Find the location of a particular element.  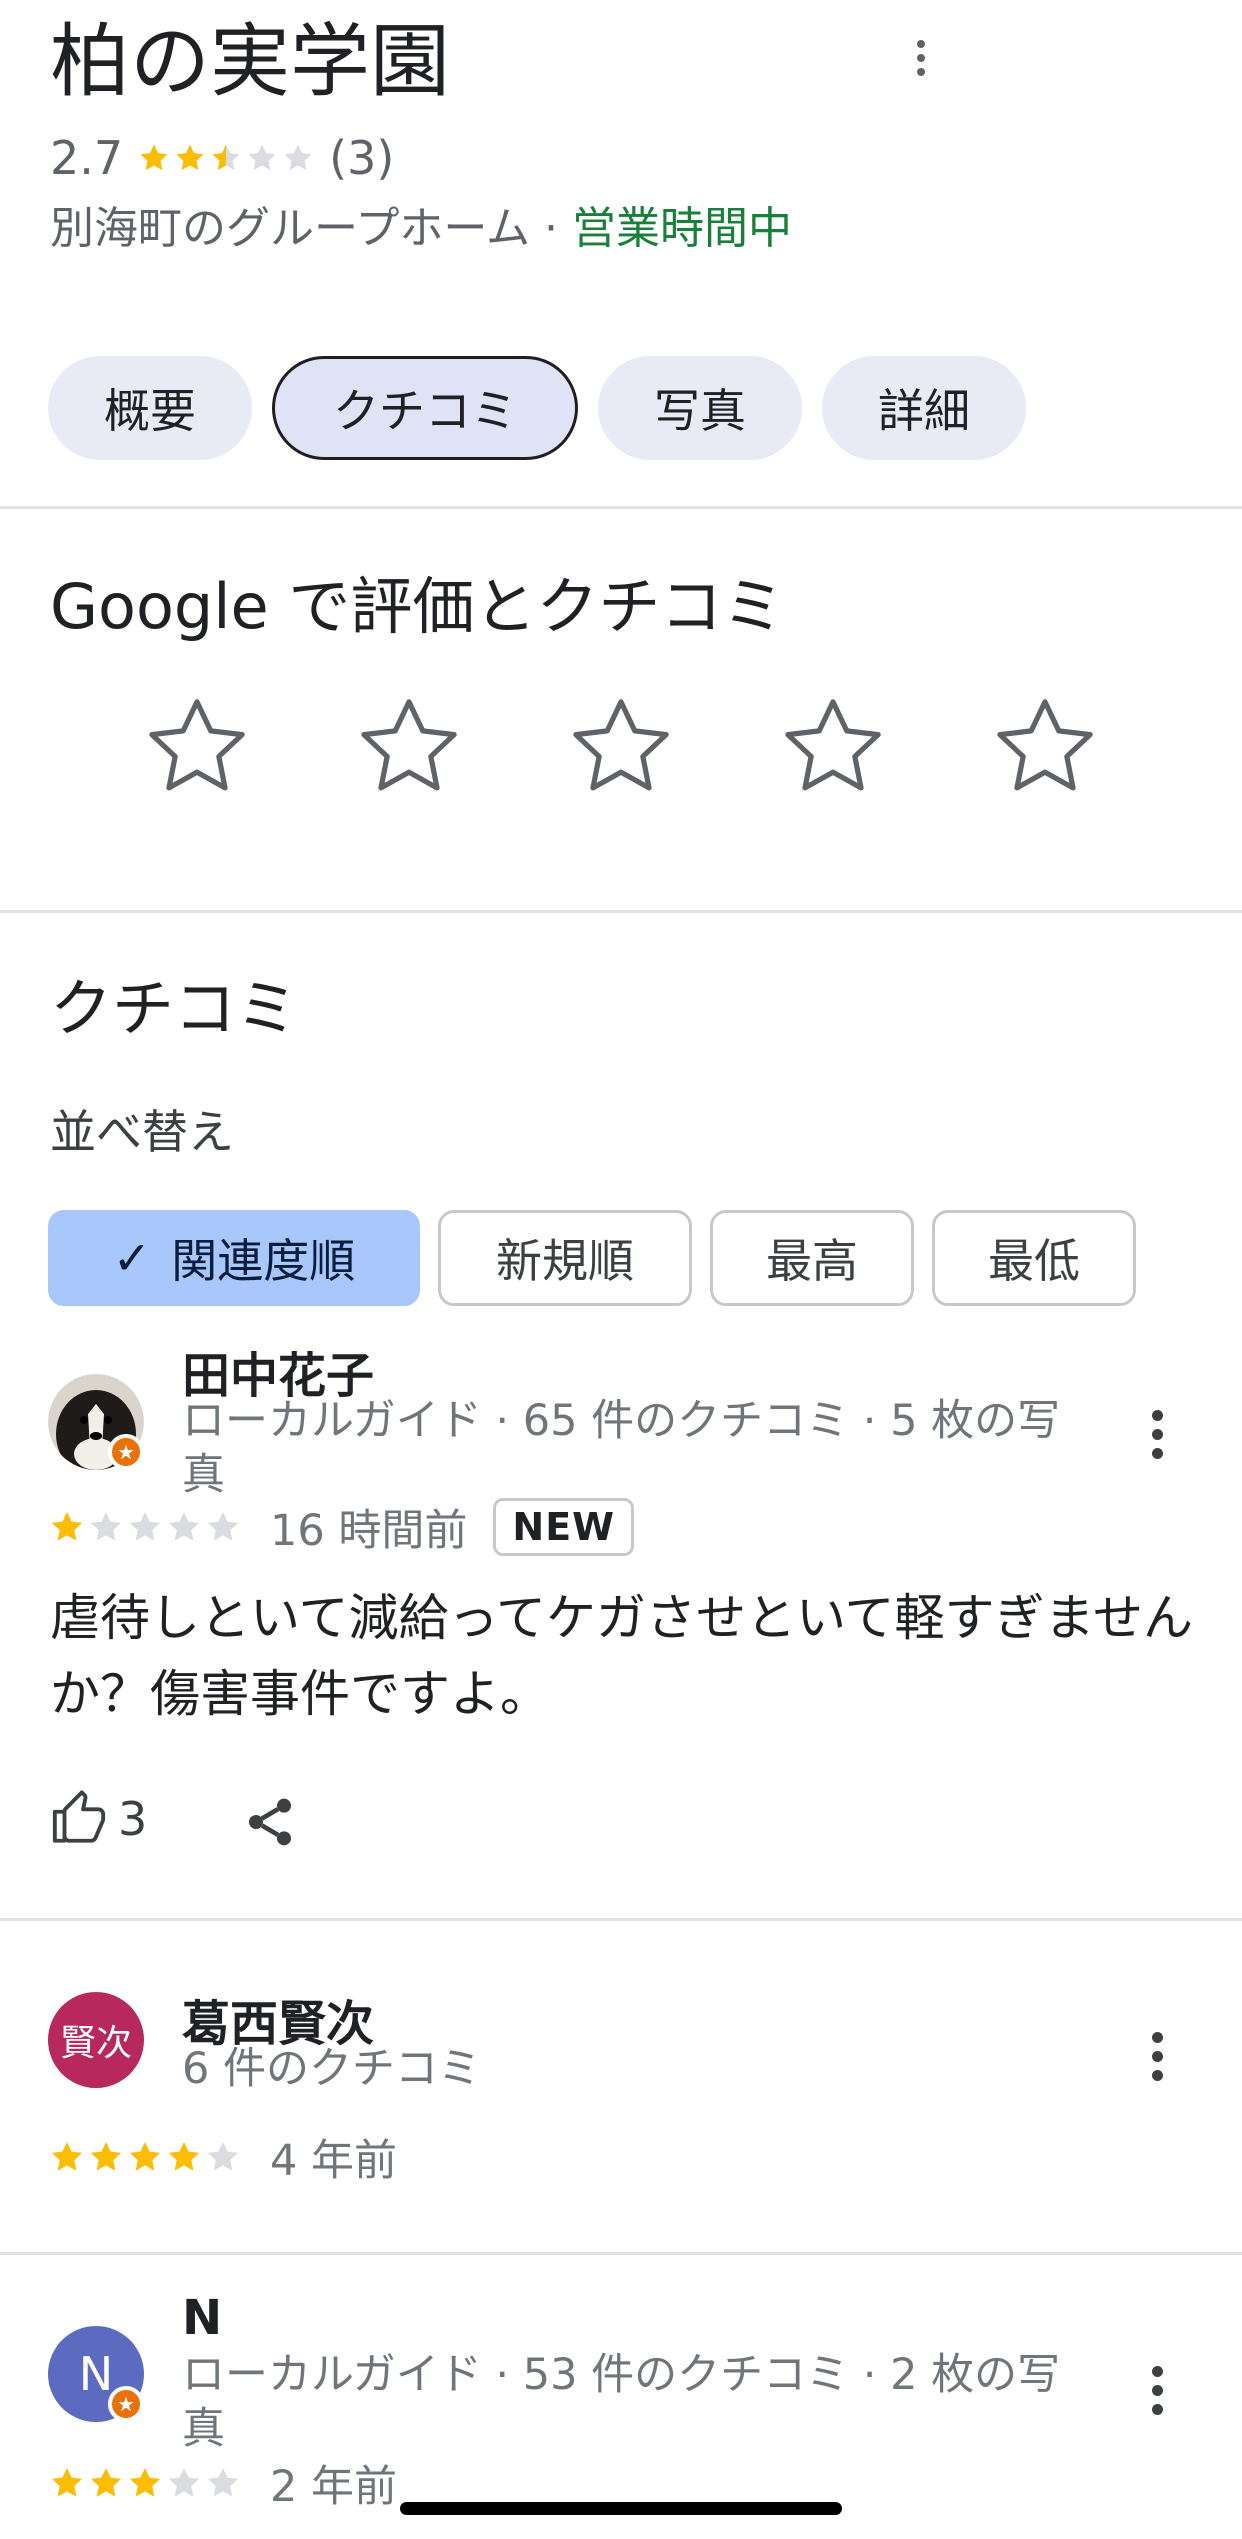

review-text: 虐待しといて減給ってケガさせといて軽すぎませんか？傷害事件ですよ。 is located at coordinates (621, 1656).